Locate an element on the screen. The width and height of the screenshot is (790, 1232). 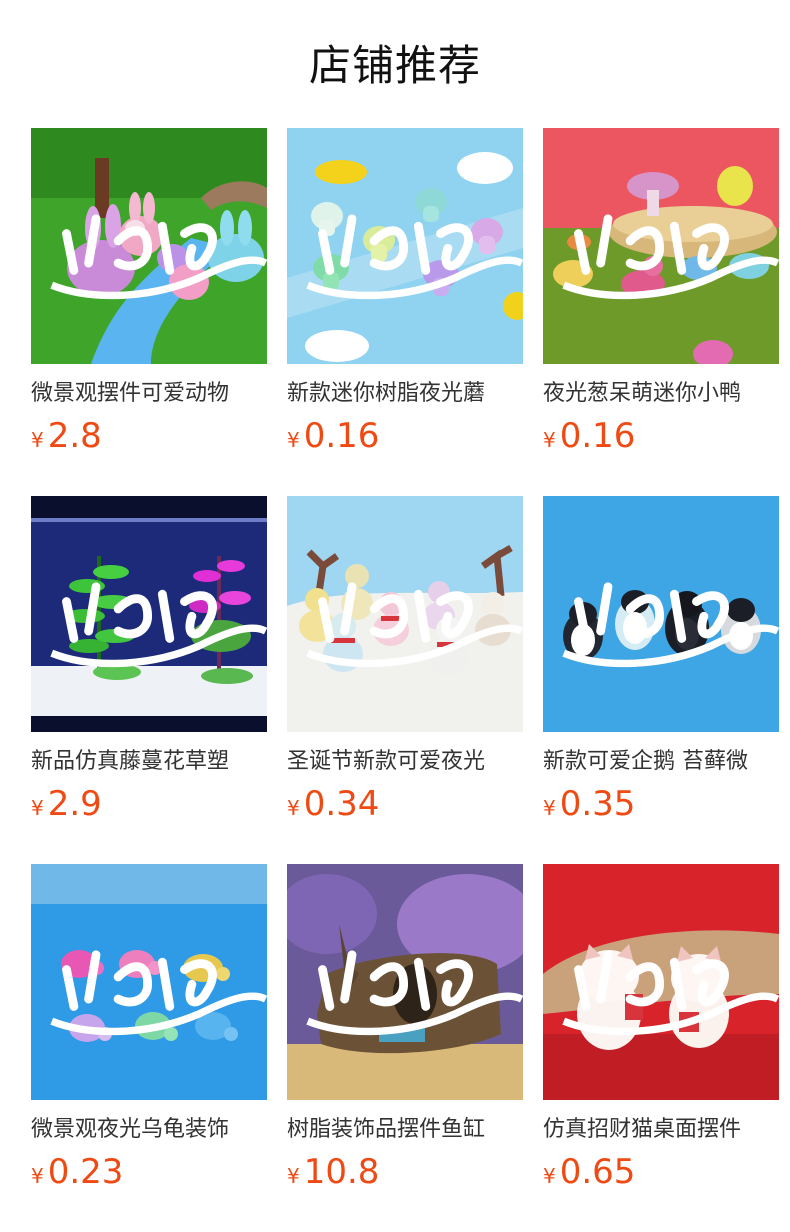
product-card: 微景观摆件可爱动物 ¥2.8 is located at coordinates (149, 312).